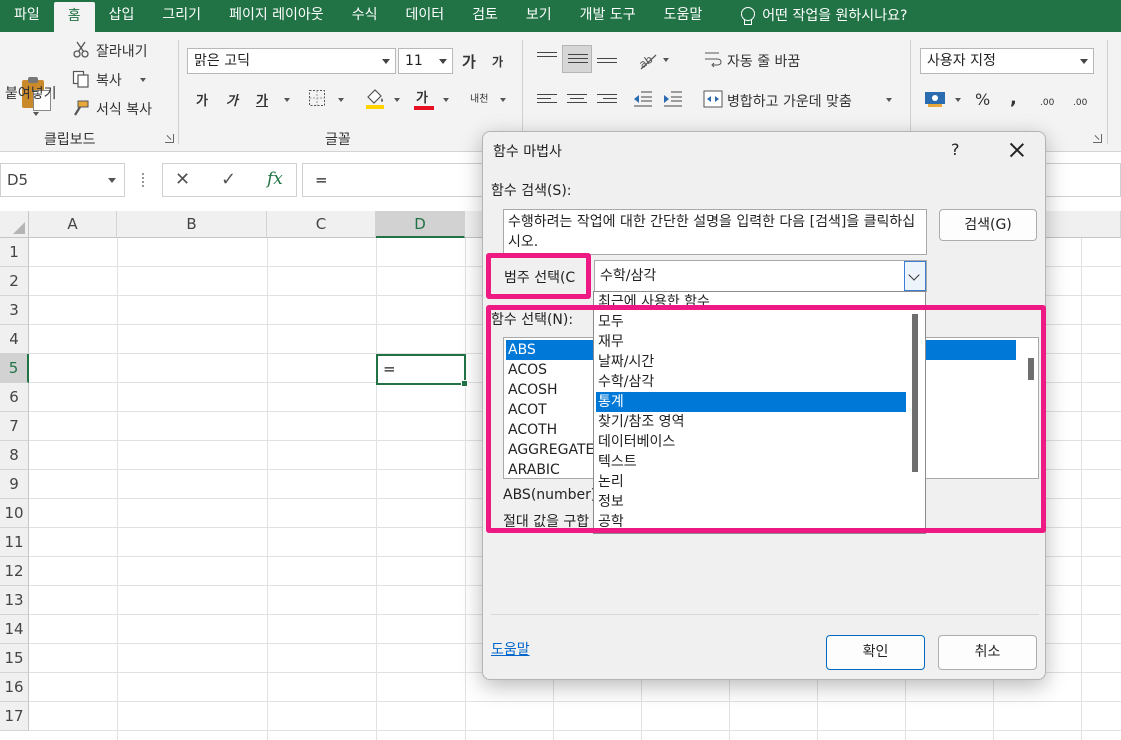  Describe the element at coordinates (14, 397) in the screenshot. I see `row-header: 6` at that location.